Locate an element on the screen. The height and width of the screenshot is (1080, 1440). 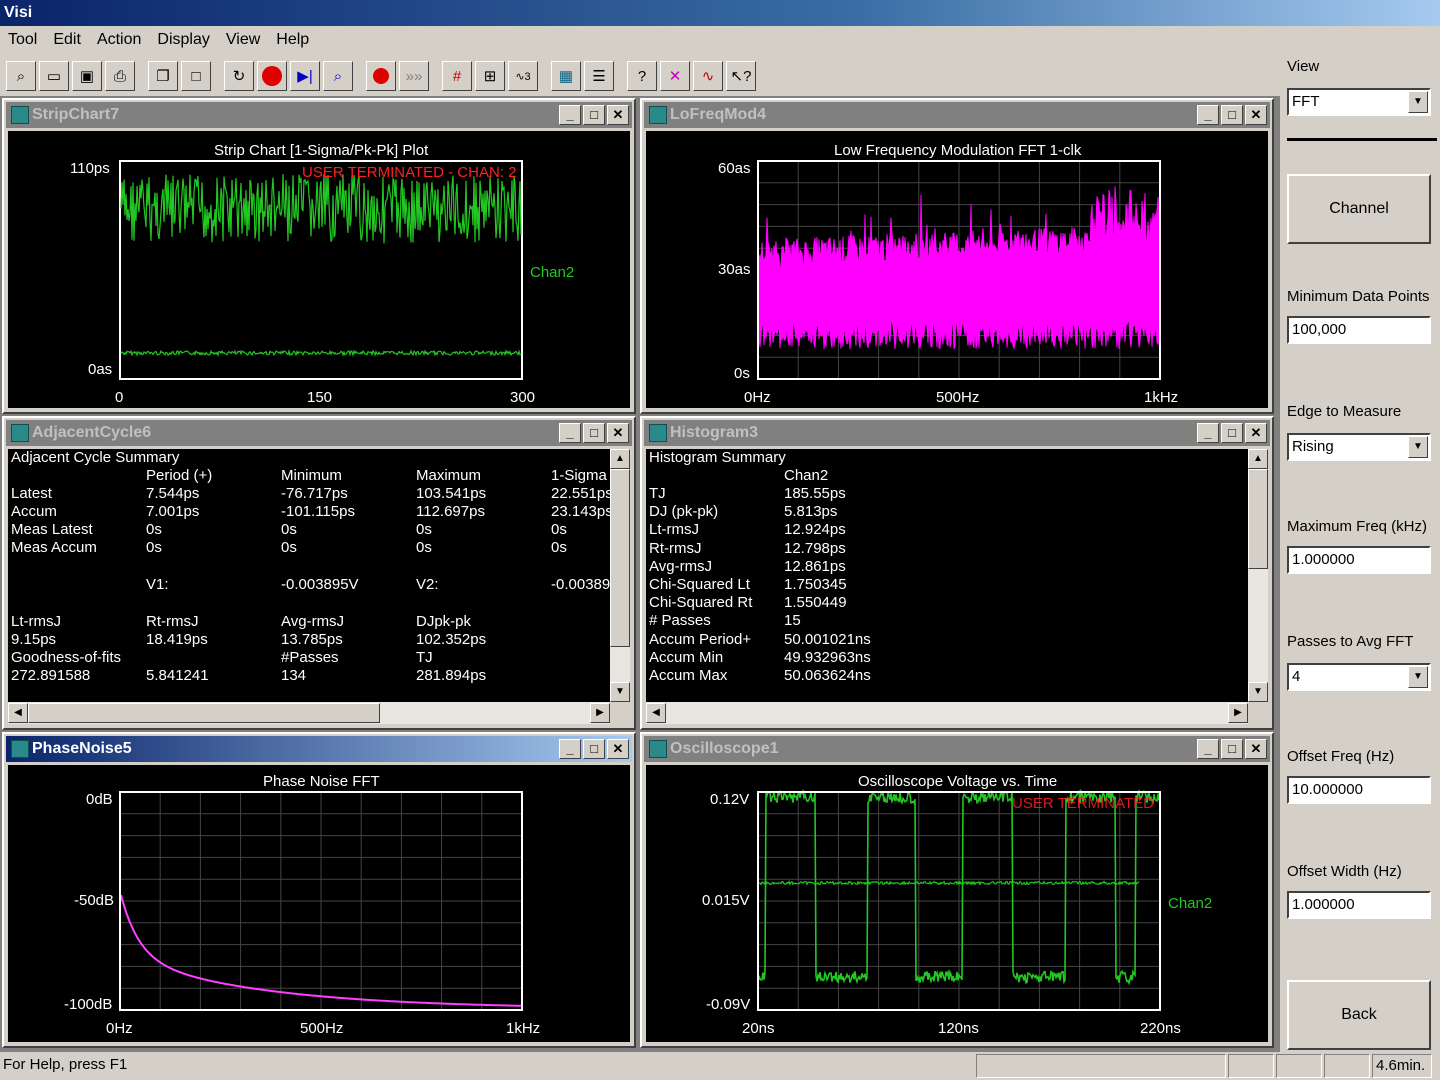
window-title-bar: LoFreqMod4 _ □ ✕ is located at coordinates (957, 115).